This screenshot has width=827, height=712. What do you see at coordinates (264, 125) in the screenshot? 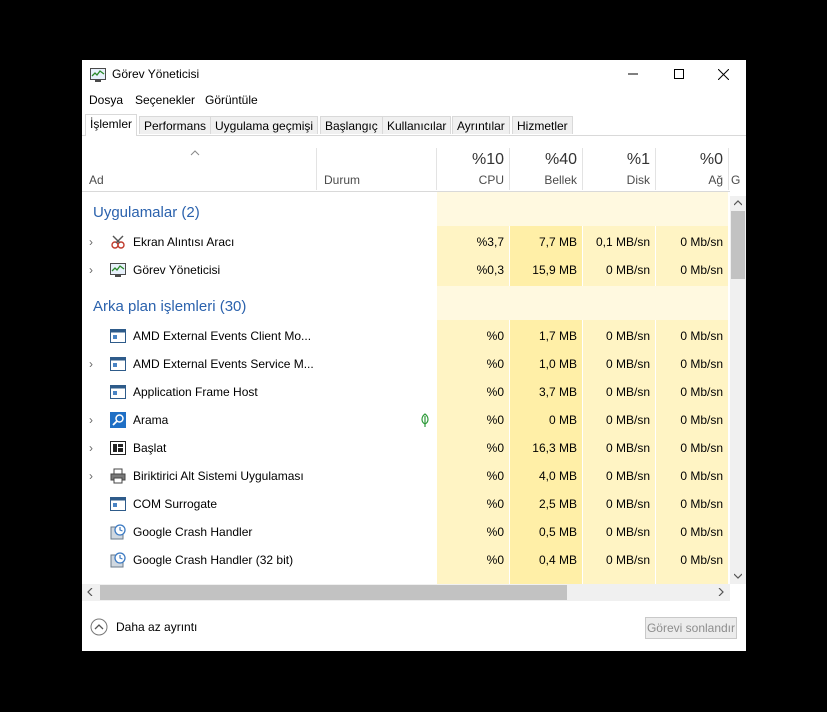
I see `tab-app-history: Uygulama geçmişi` at bounding box center [264, 125].